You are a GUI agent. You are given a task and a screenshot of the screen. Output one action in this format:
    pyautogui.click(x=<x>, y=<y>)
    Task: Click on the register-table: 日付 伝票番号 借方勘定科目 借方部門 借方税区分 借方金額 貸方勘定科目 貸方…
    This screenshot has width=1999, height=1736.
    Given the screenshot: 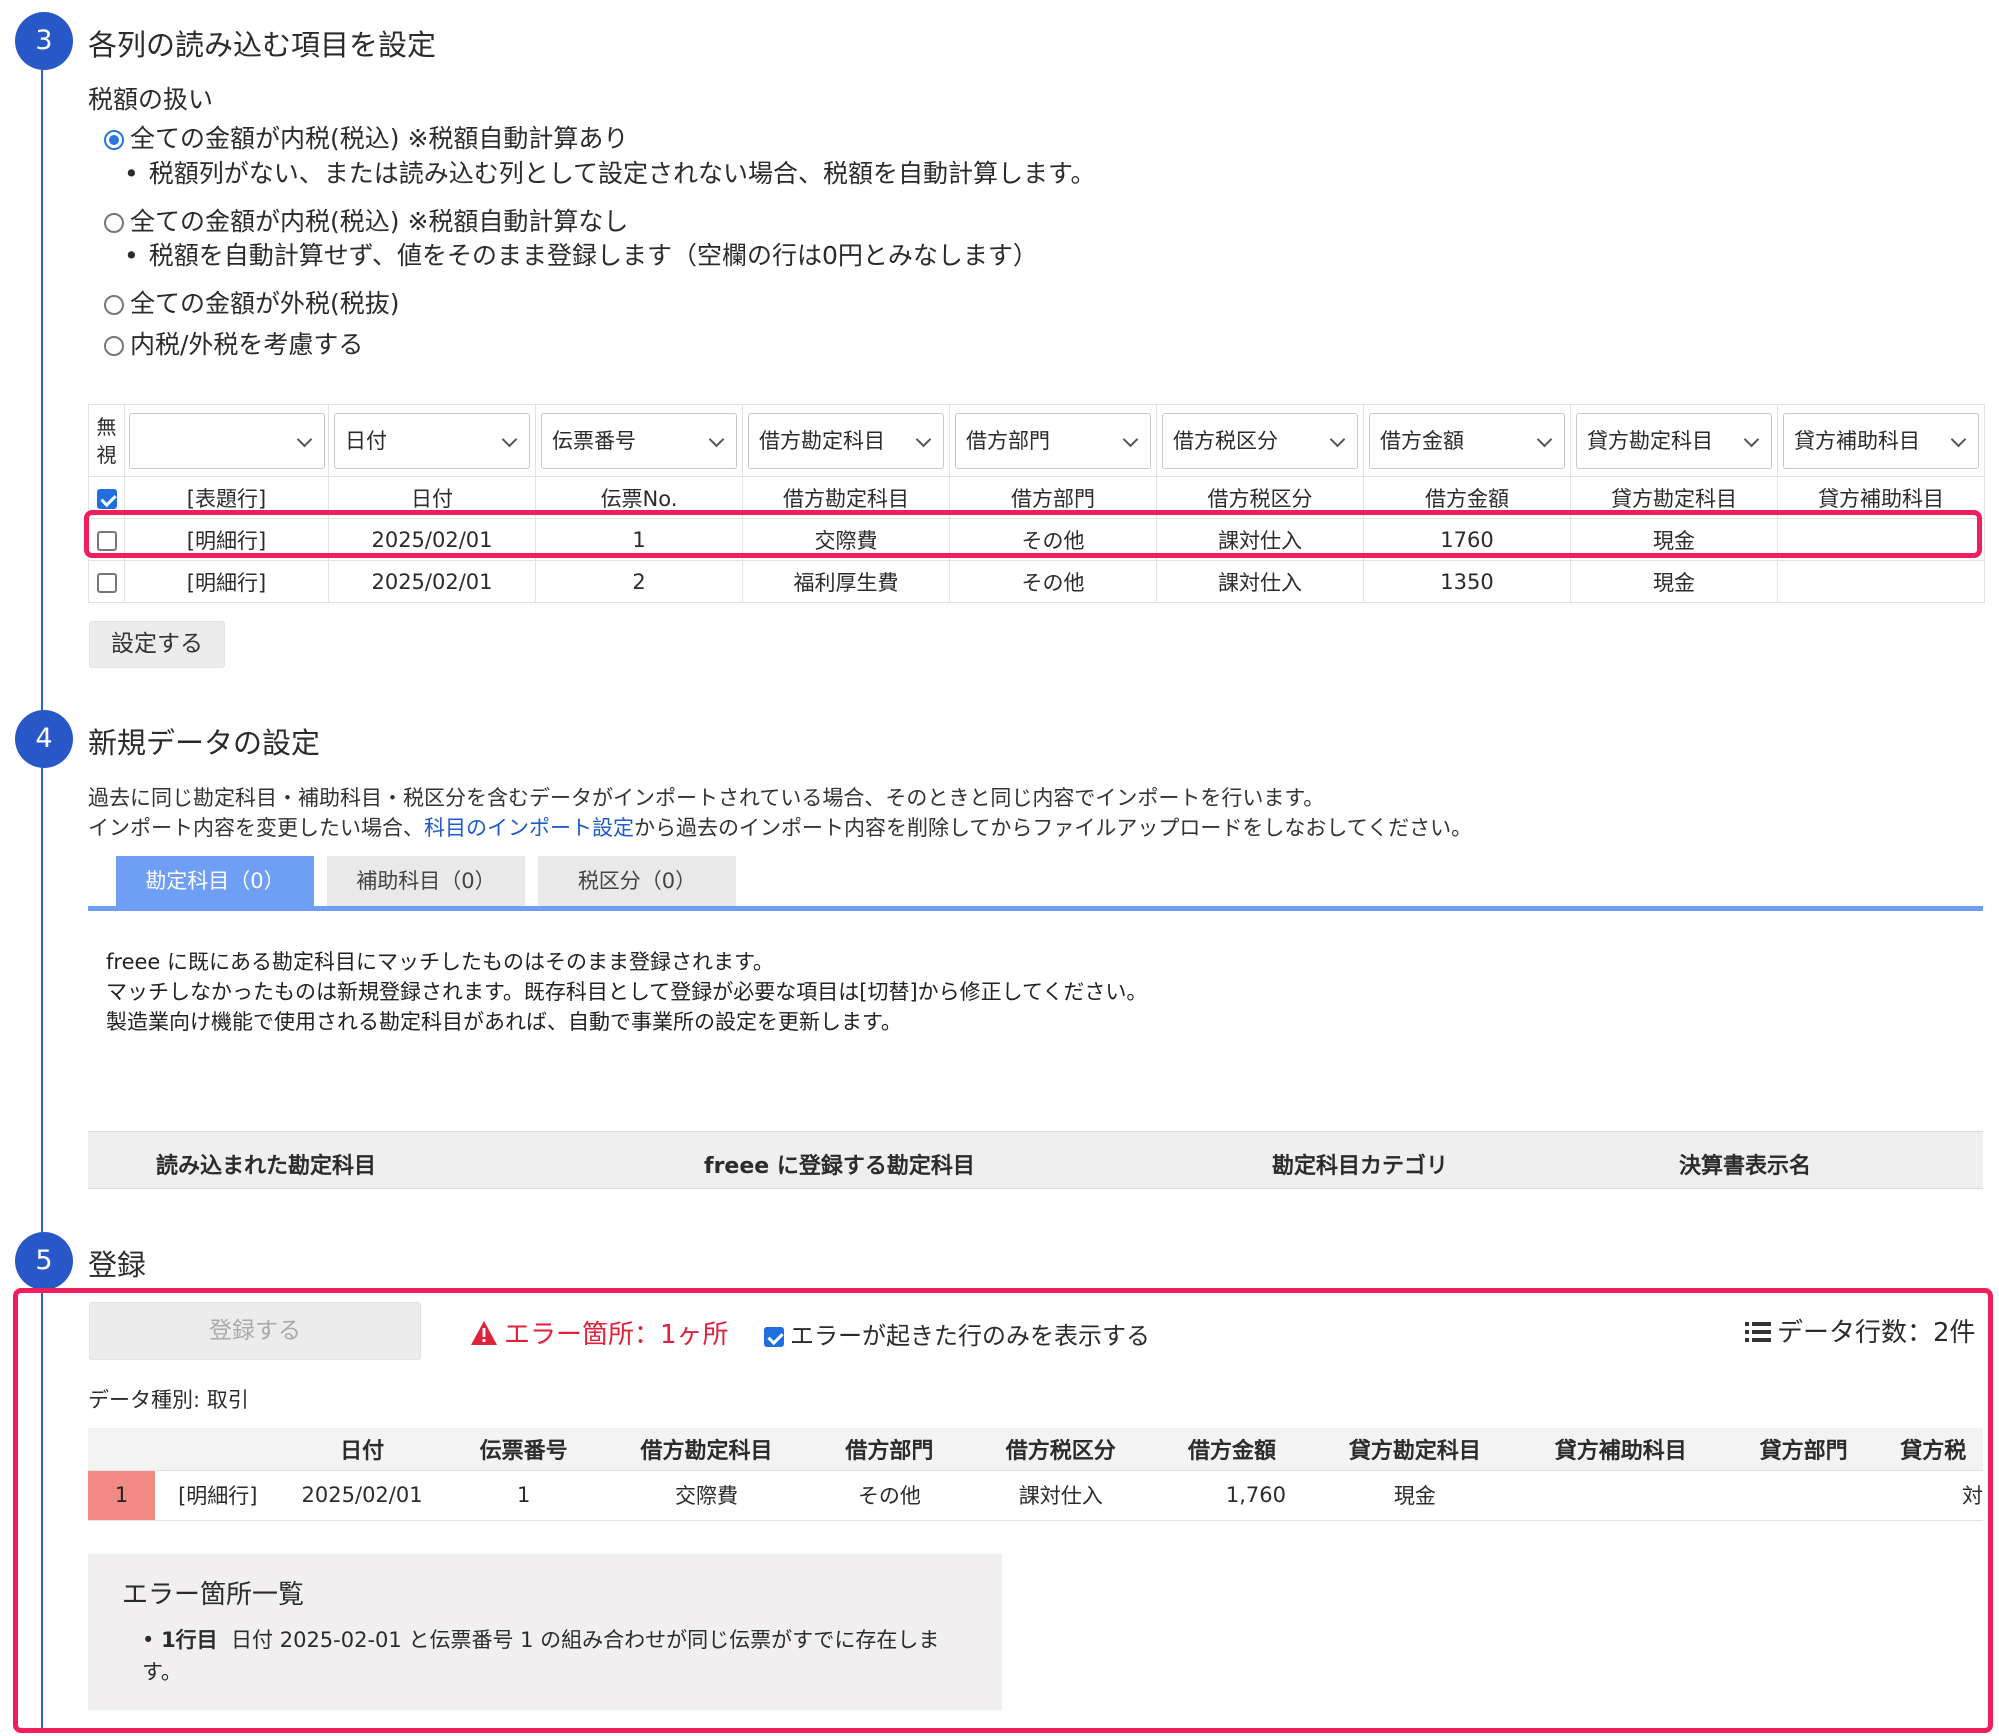 What is the action you would take?
    pyautogui.click(x=1035, y=1474)
    